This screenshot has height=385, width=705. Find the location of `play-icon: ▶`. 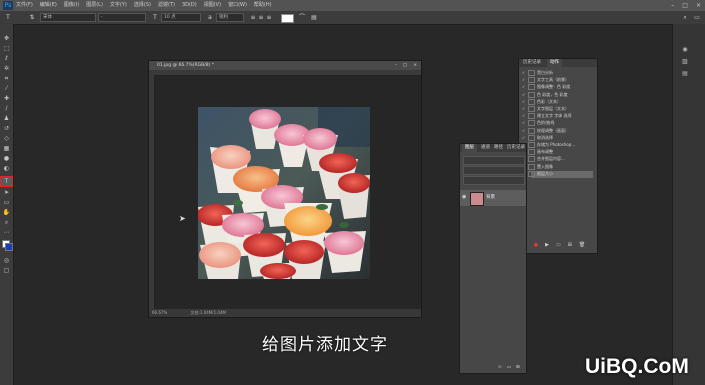

play-icon: ▶ is located at coordinates (547, 246).